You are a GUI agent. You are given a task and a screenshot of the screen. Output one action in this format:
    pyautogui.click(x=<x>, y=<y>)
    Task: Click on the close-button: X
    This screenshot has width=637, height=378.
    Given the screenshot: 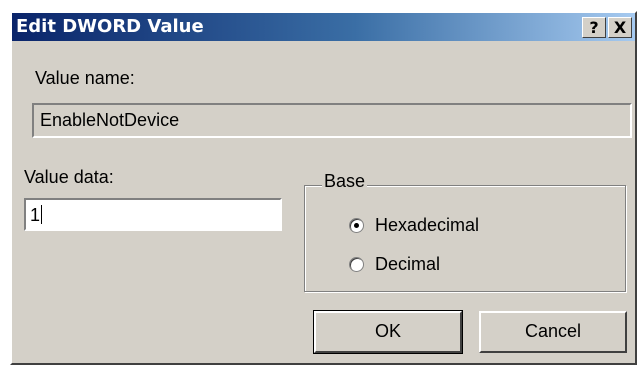 What is the action you would take?
    pyautogui.click(x=620, y=27)
    